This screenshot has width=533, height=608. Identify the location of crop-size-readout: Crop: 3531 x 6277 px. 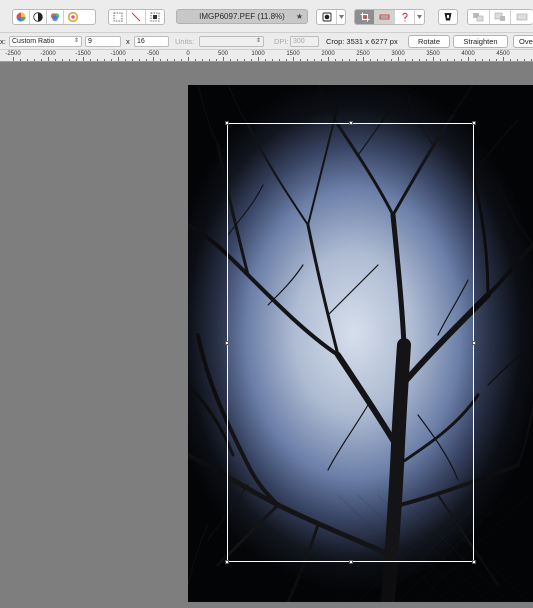
(362, 41).